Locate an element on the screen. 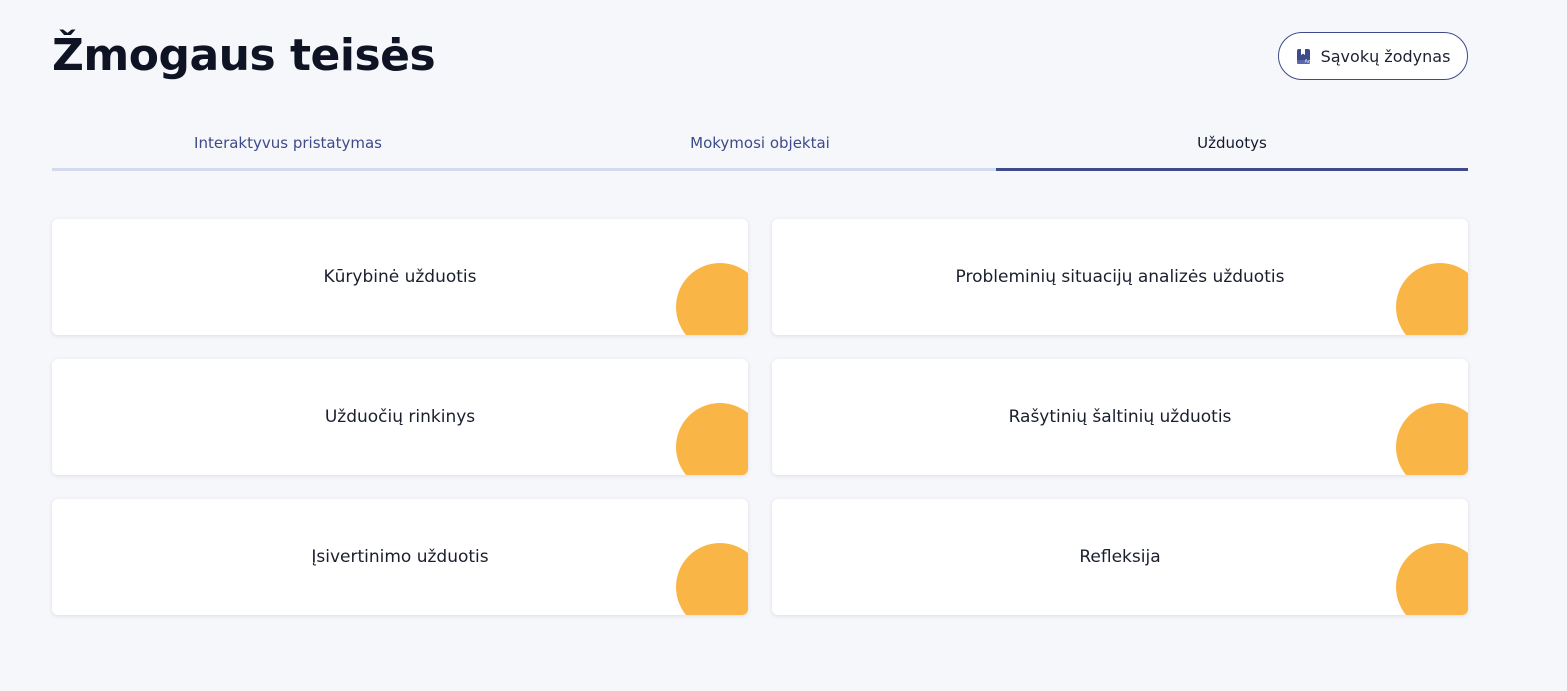 Image resolution: width=1567 pixels, height=691 pixels. svg-text: Az is located at coordinates (1307, 61).